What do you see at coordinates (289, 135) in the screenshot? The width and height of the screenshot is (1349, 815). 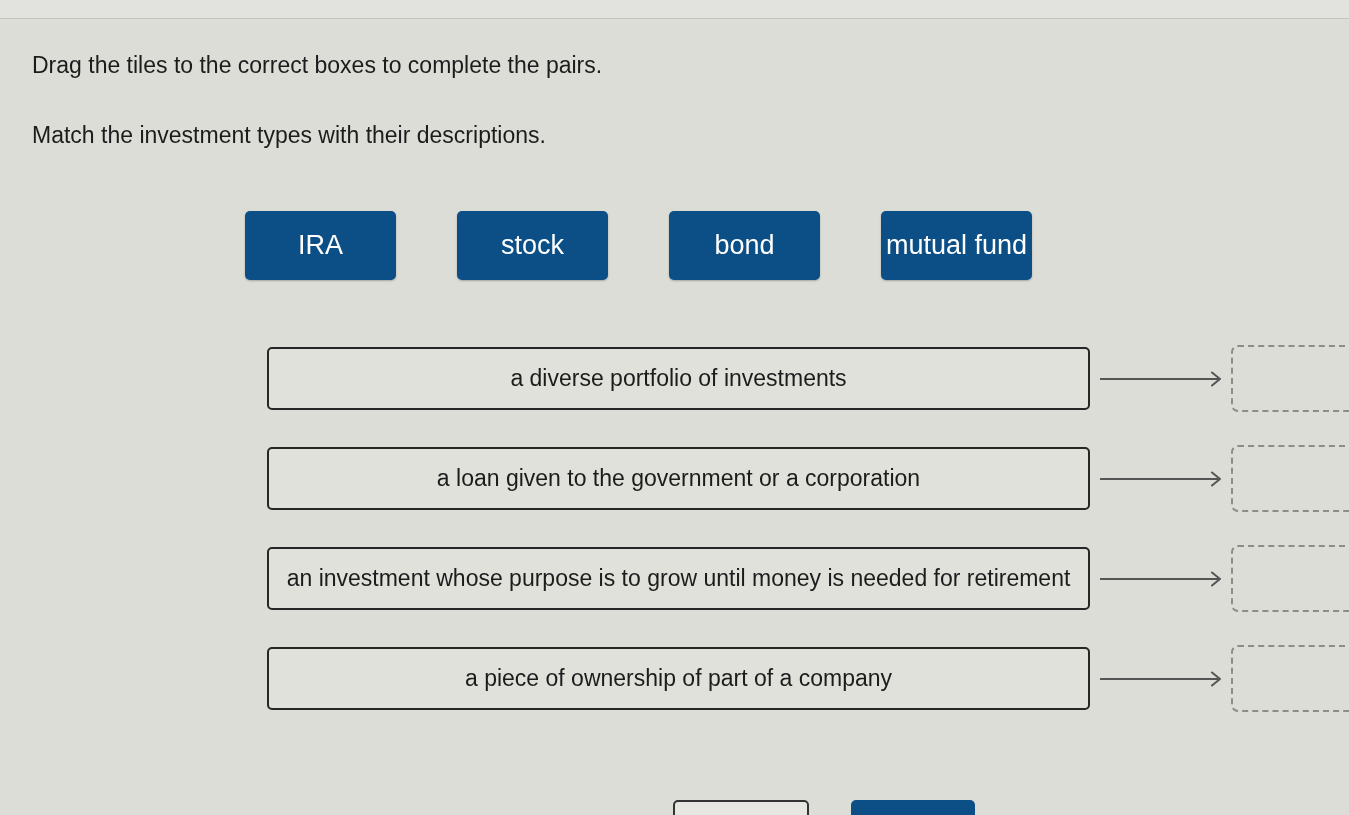 I see `instruction-text: Match the investment types with their descriptions.` at bounding box center [289, 135].